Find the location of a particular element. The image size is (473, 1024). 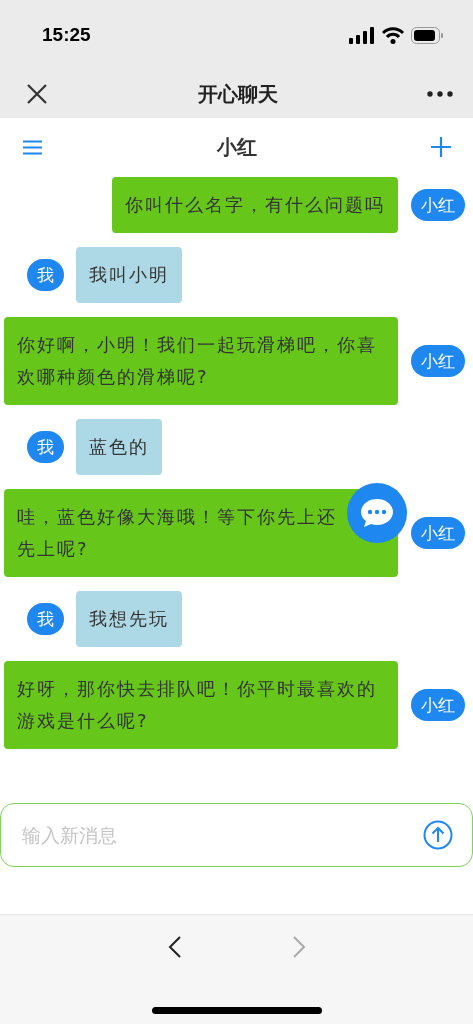

chat-float-button is located at coordinates (377, 513).